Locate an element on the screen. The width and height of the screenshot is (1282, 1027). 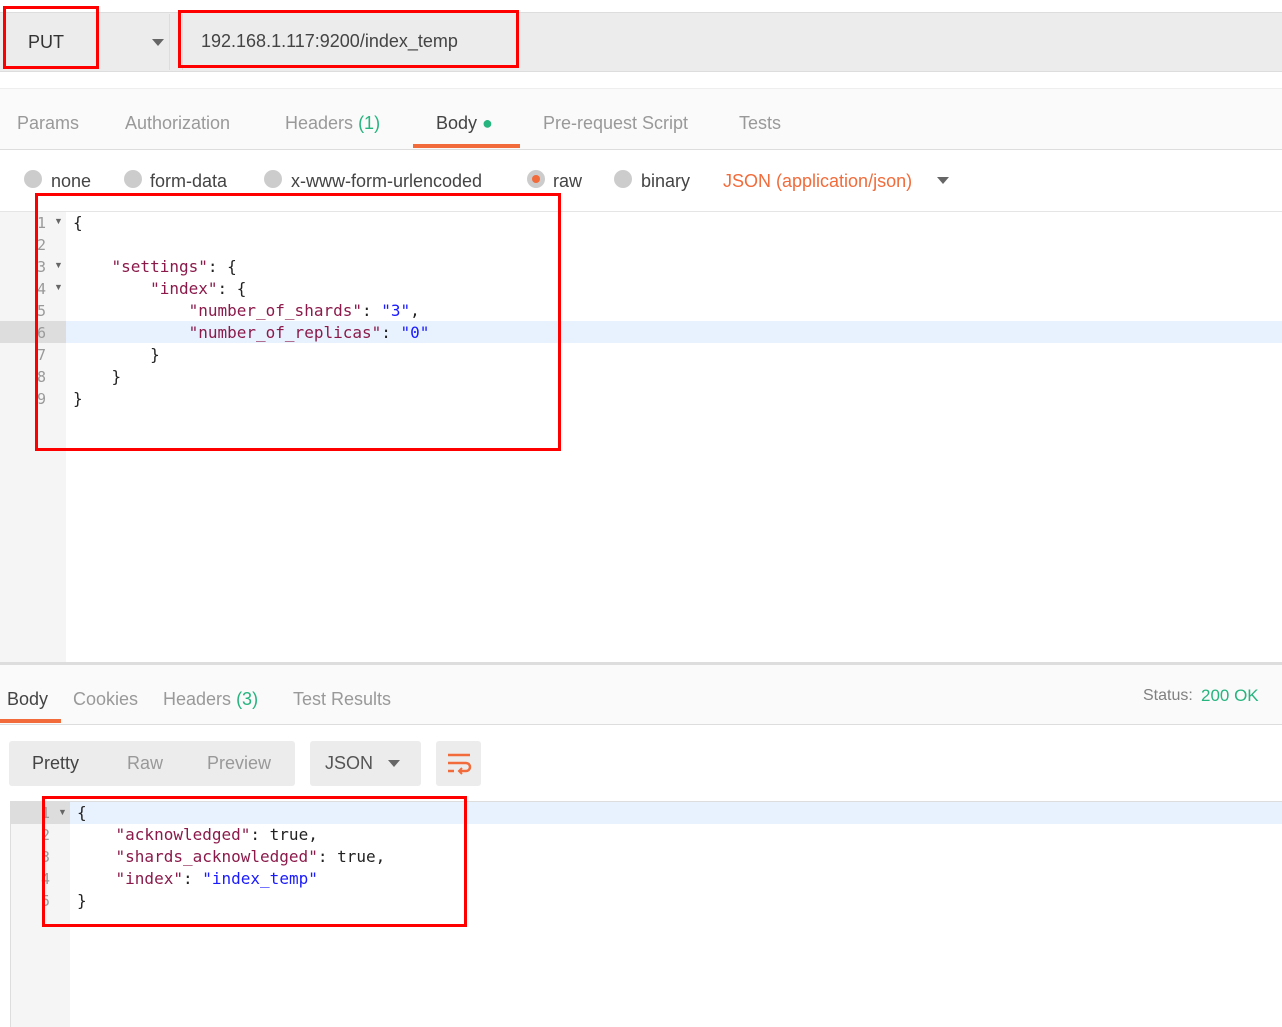
format-select: JSON is located at coordinates (365, 763).